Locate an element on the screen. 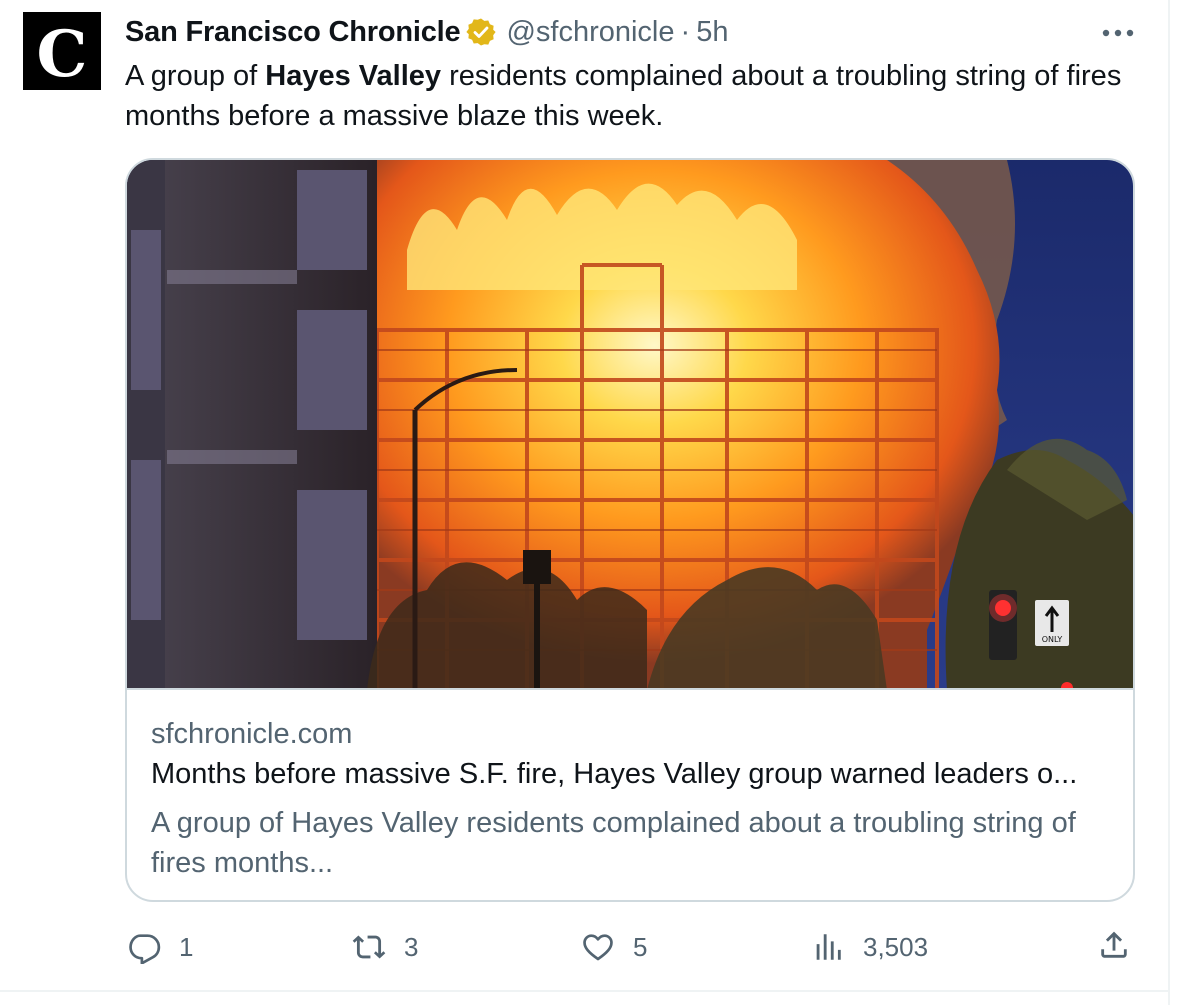 This screenshot has width=1200, height=1005. more-icon is located at coordinates (1118, 33).